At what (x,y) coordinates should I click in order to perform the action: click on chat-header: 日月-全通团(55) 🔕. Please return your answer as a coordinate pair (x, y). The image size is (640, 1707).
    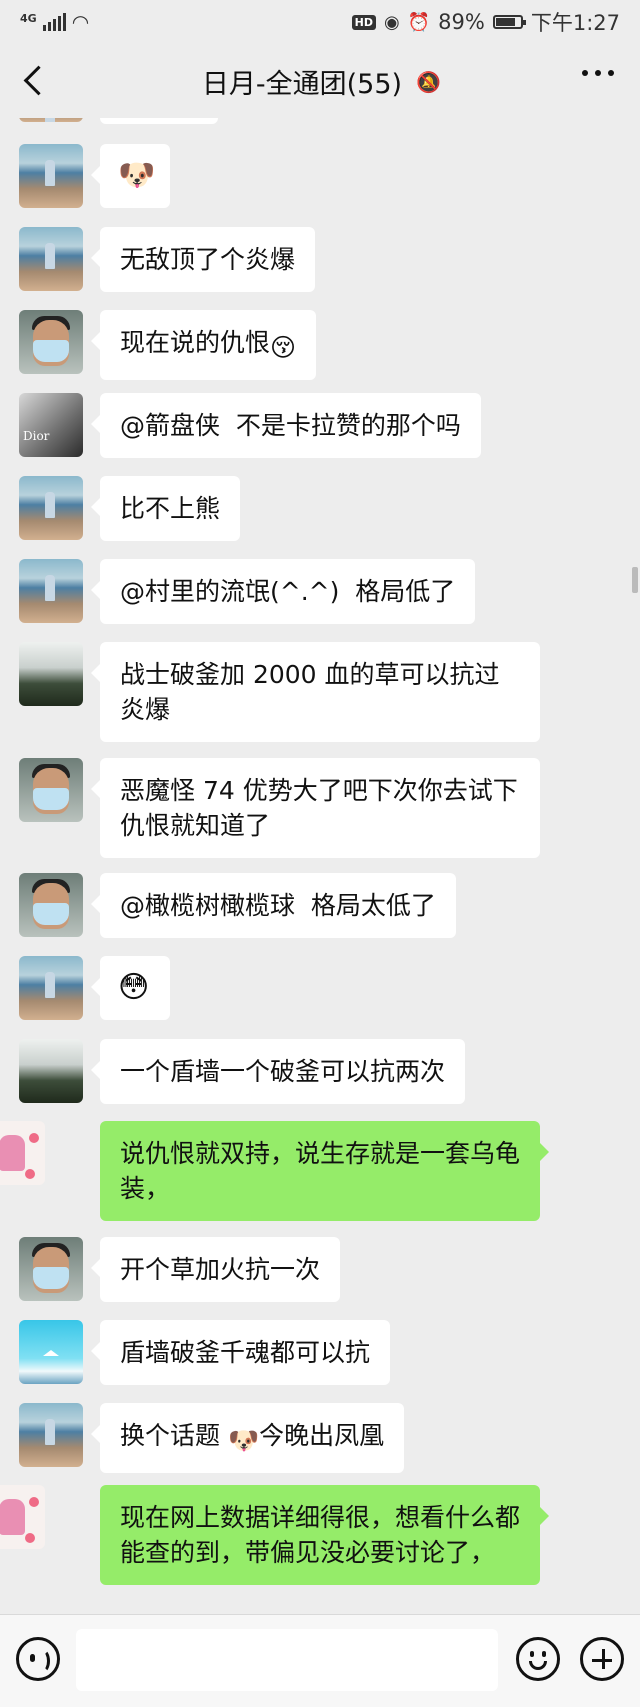
    Looking at the image, I should click on (320, 81).